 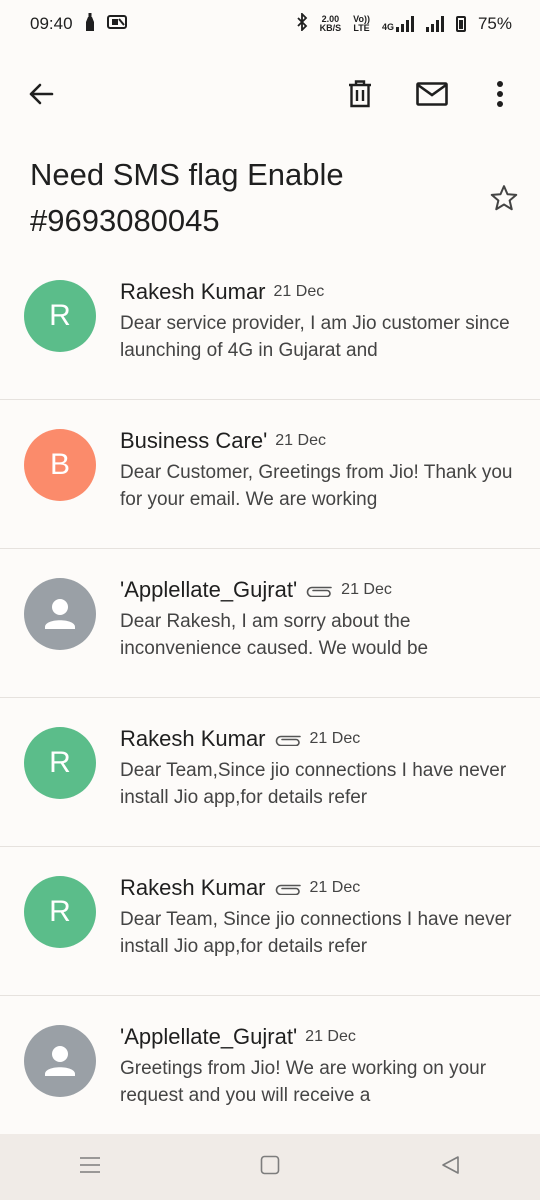 I want to click on star-button, so click(x=504, y=200).